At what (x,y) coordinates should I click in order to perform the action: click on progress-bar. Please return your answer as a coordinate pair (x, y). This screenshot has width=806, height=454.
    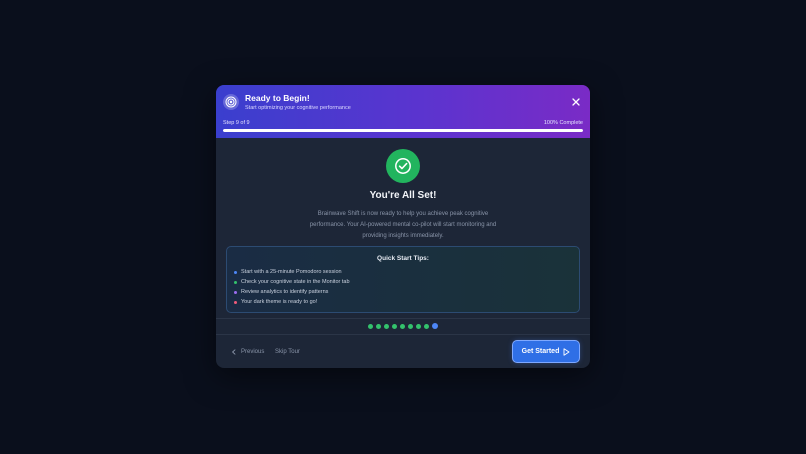
    Looking at the image, I should click on (403, 130).